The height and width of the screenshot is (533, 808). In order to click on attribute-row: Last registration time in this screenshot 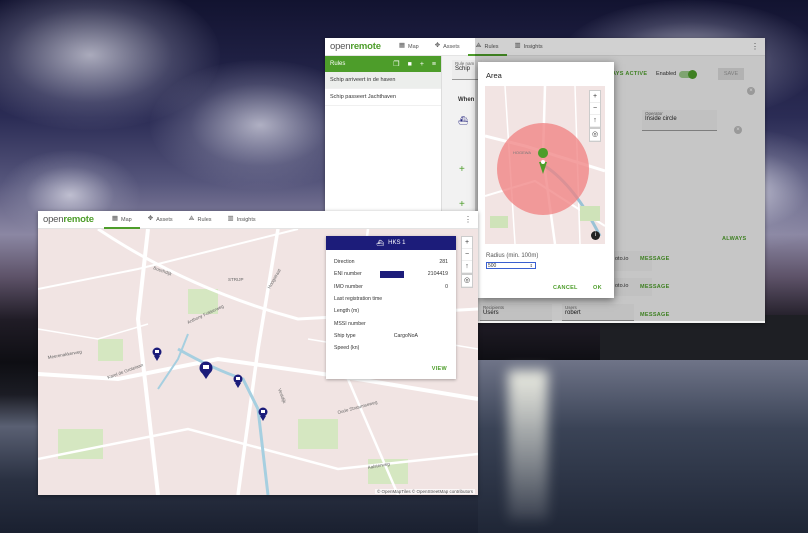, I will do `click(358, 299)`.